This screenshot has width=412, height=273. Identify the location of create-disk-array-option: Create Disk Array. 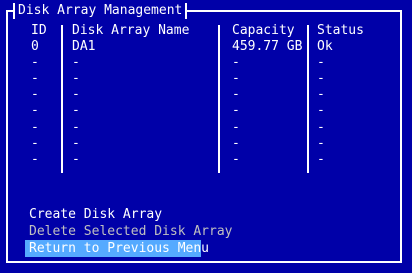
(95, 214).